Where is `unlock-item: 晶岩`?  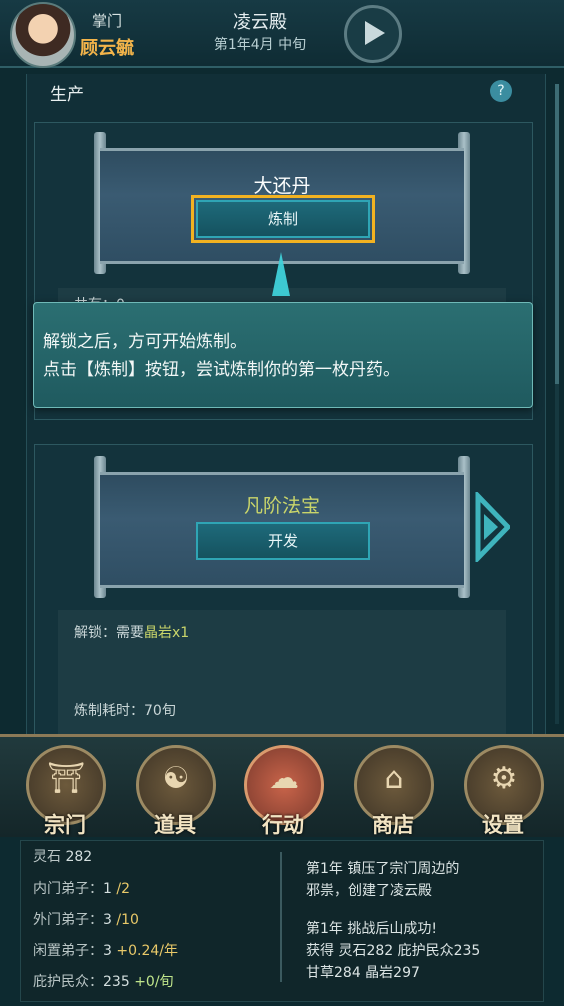
unlock-item: 晶岩 is located at coordinates (158, 633).